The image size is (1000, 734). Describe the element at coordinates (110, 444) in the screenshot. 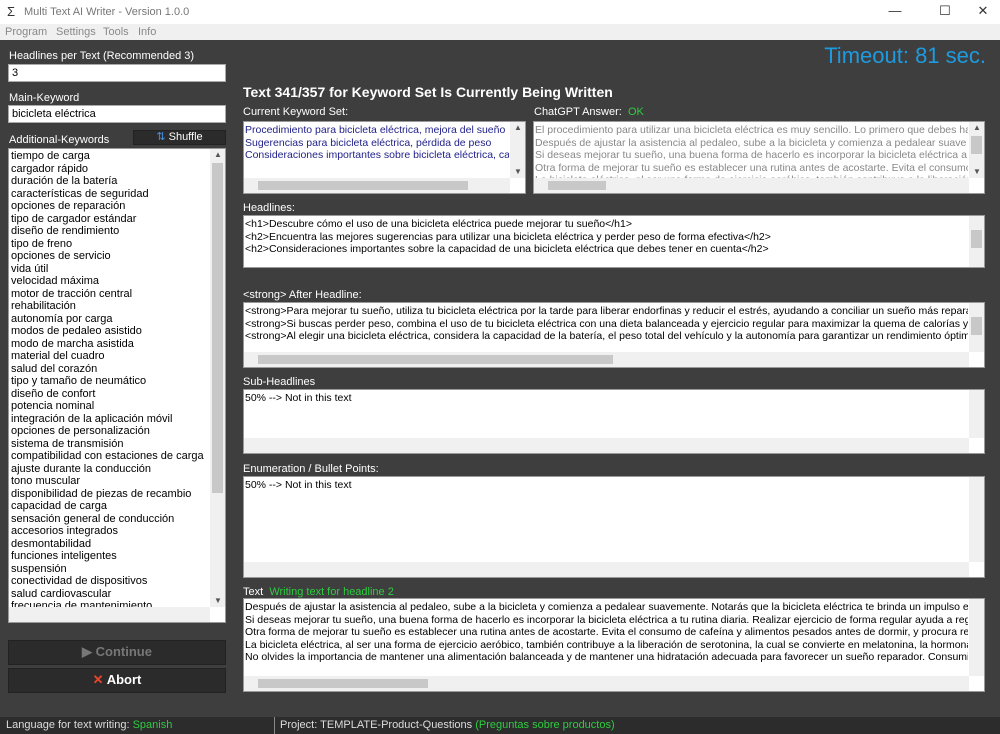

I see `keyword-item: sistema de transmisión` at that location.